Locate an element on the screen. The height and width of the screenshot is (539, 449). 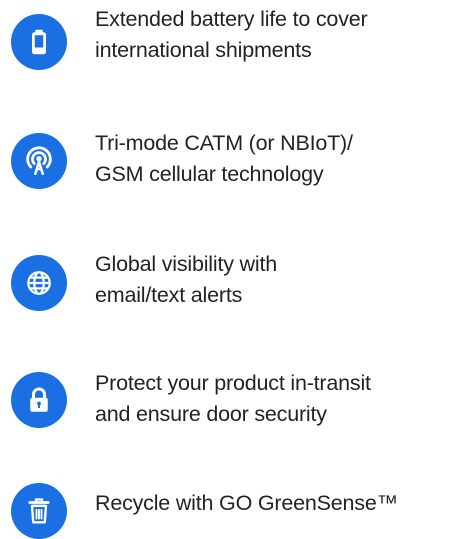
globe-icon is located at coordinates (39, 283).